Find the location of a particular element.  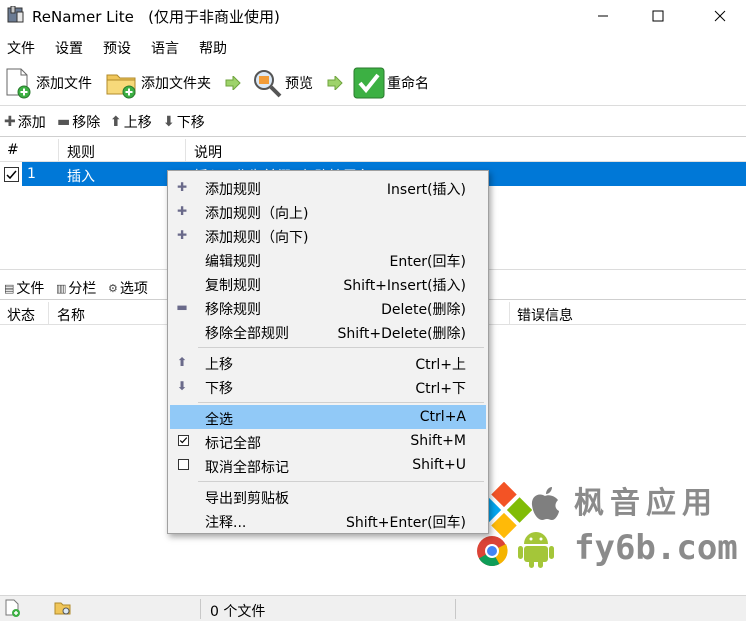

files-menu-button: ▤ 文件 is located at coordinates (24, 288).